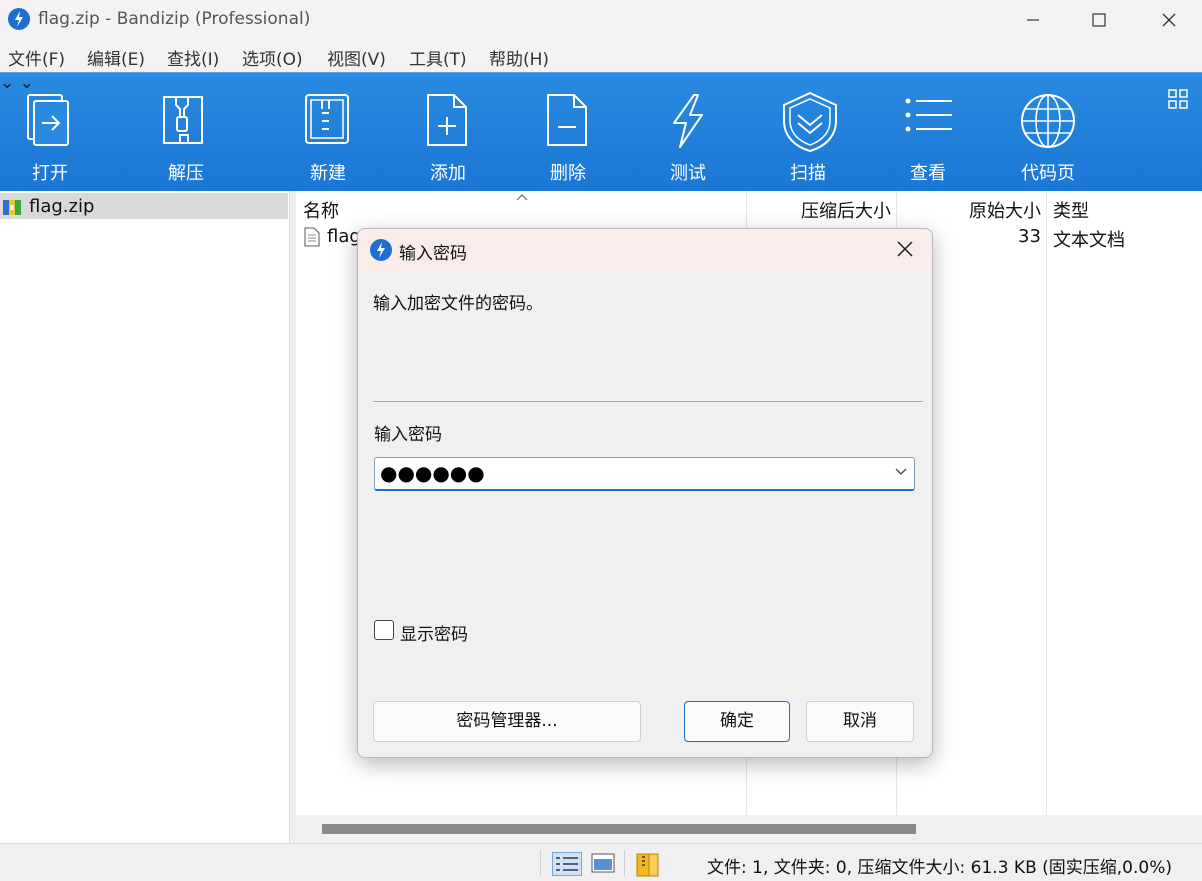 The width and height of the screenshot is (1202, 881). What do you see at coordinates (808, 173) in the screenshot?
I see `scan-label: 扫描` at bounding box center [808, 173].